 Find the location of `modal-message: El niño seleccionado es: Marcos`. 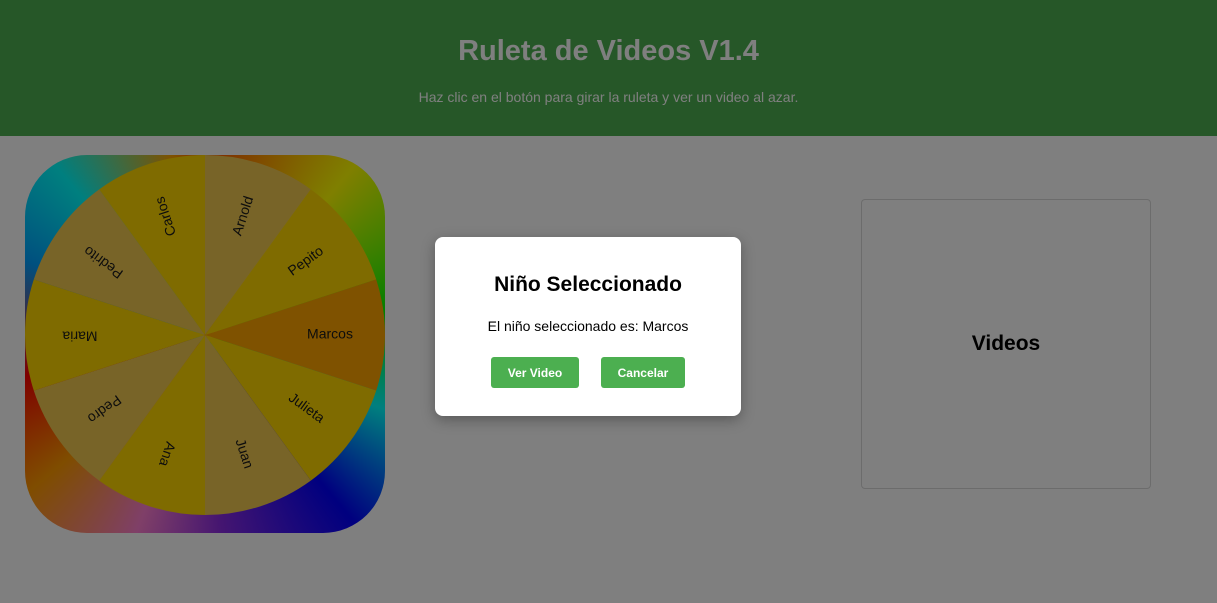

modal-message: El niño seleccionado es: Marcos is located at coordinates (588, 326).